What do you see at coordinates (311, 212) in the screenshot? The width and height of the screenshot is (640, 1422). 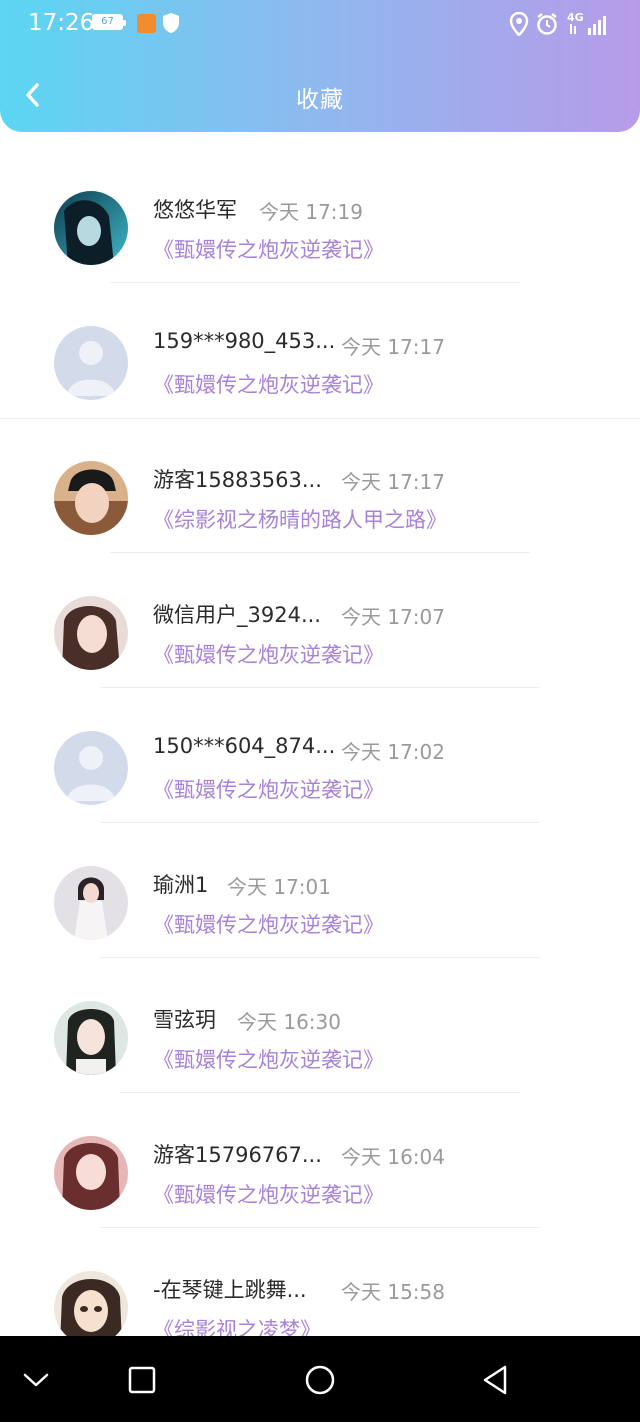 I see `favorite-time: 今天 17:19` at bounding box center [311, 212].